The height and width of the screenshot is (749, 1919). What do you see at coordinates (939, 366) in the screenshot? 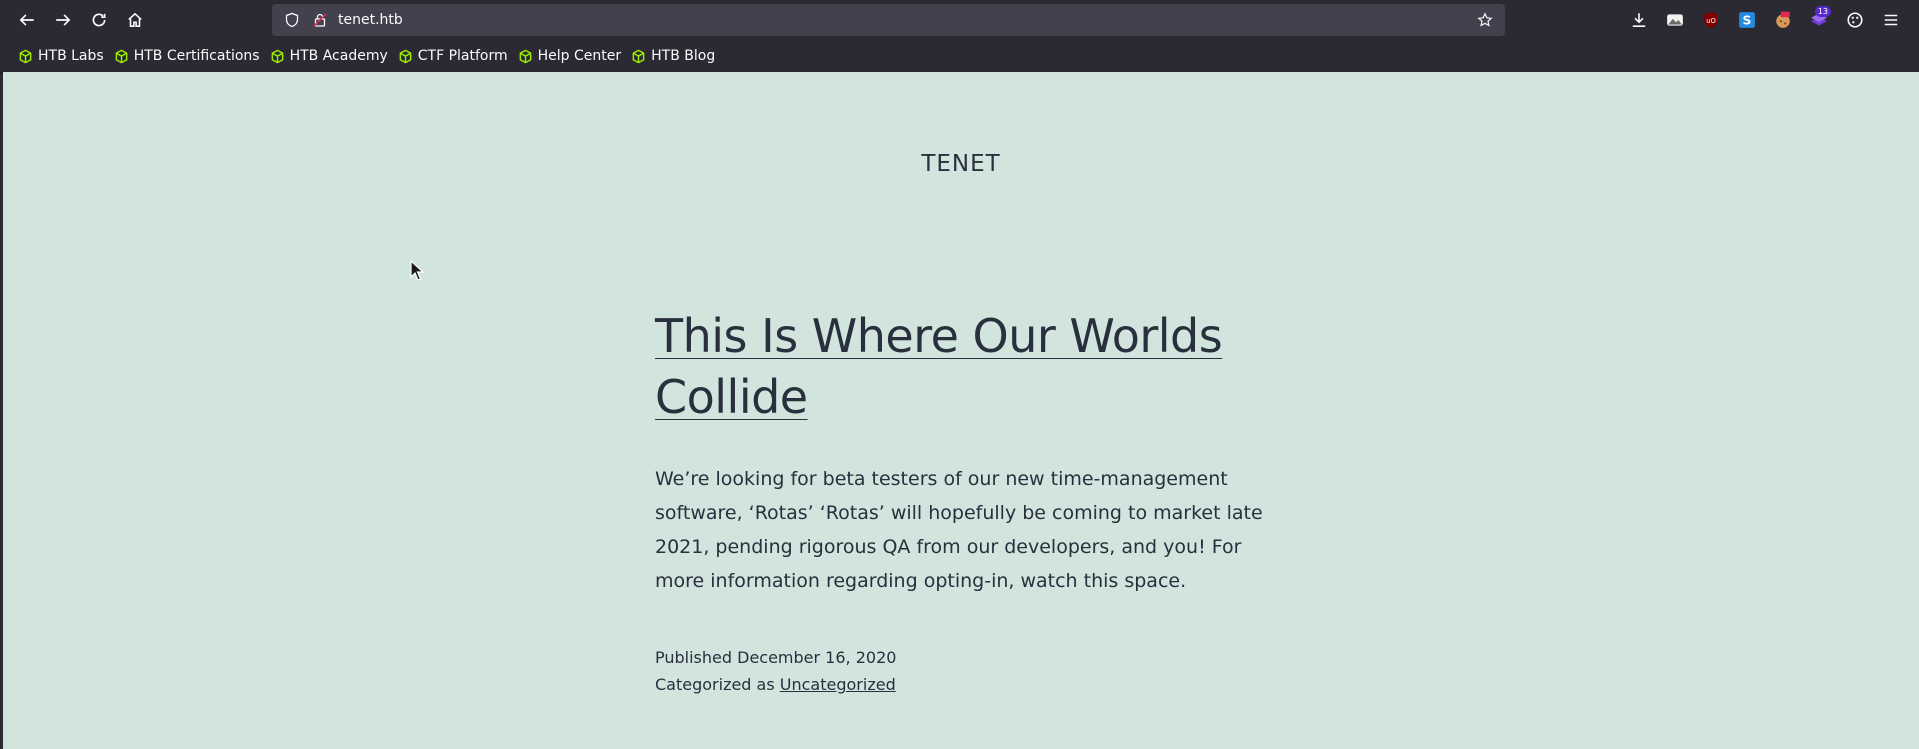
I see `post-title-link: This Is Where Our Worlds Collide` at bounding box center [939, 366].